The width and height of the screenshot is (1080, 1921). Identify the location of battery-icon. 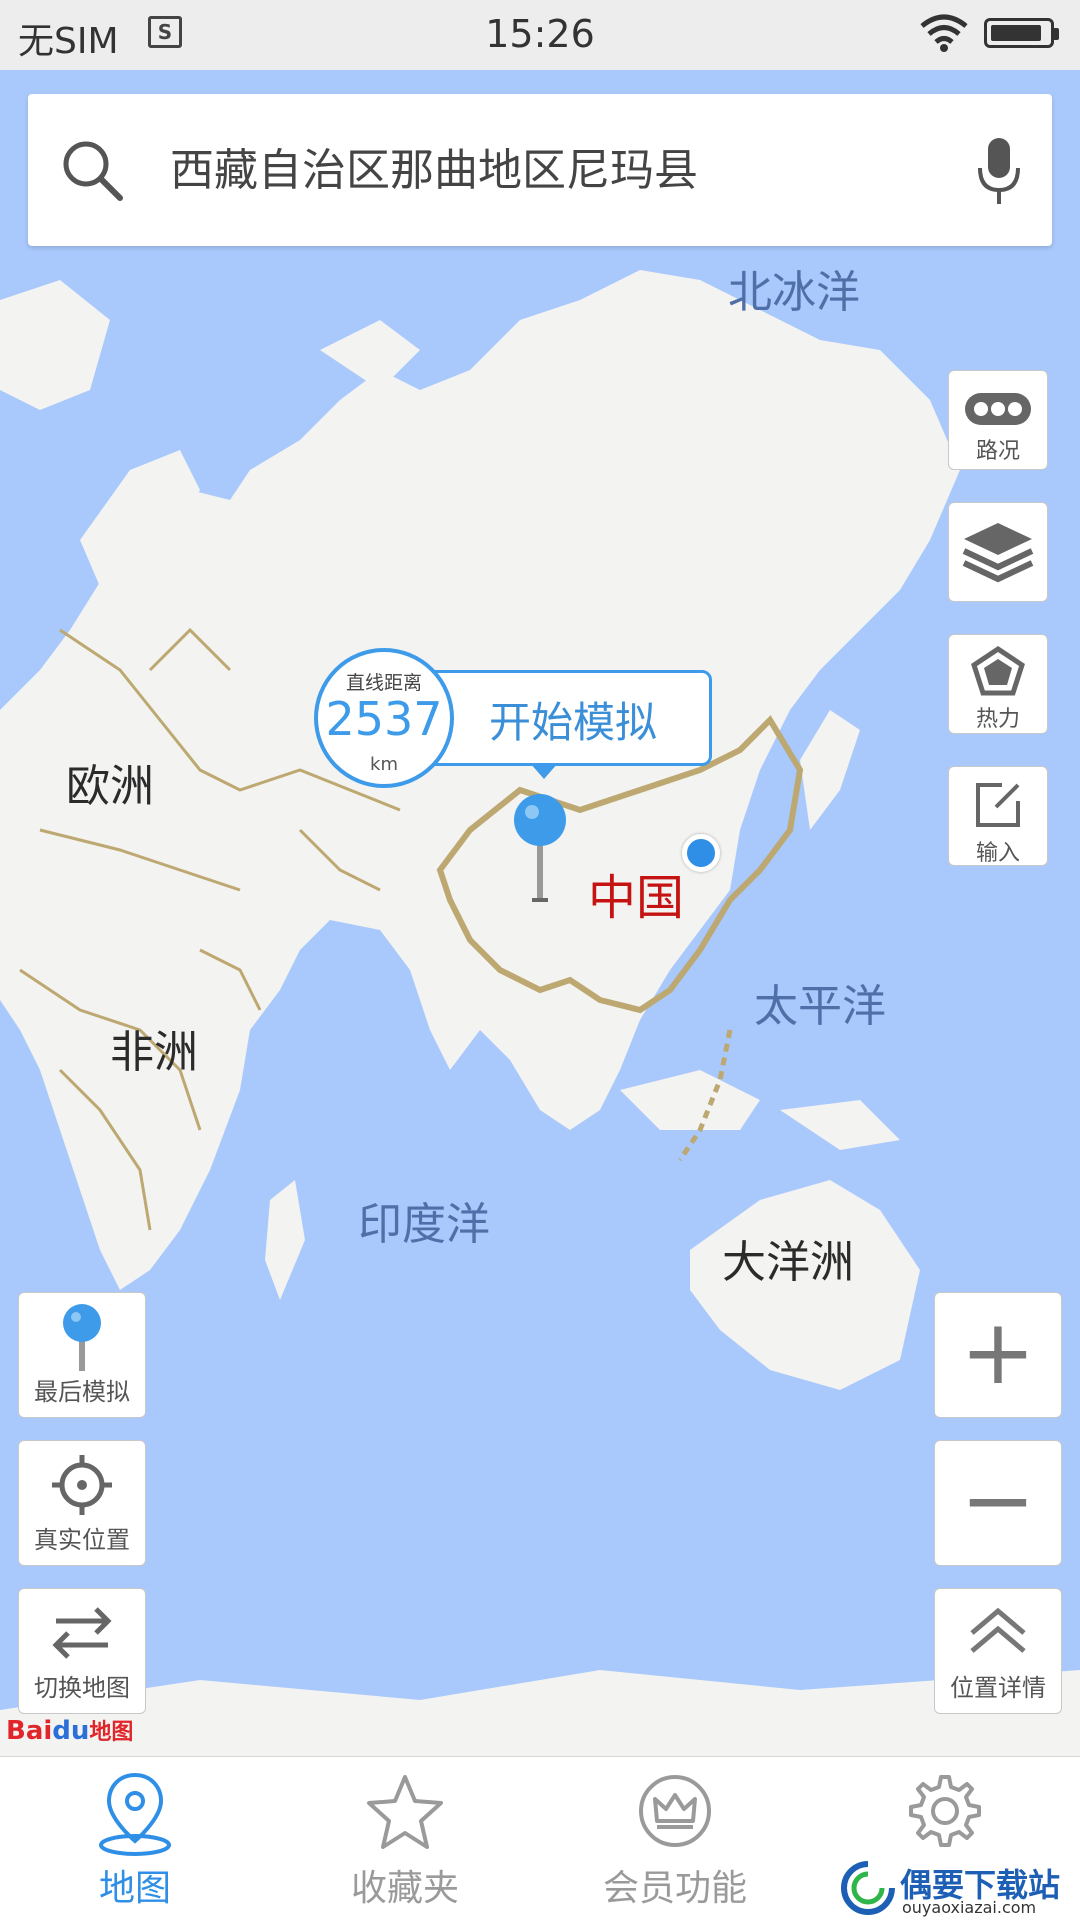
(1021, 33).